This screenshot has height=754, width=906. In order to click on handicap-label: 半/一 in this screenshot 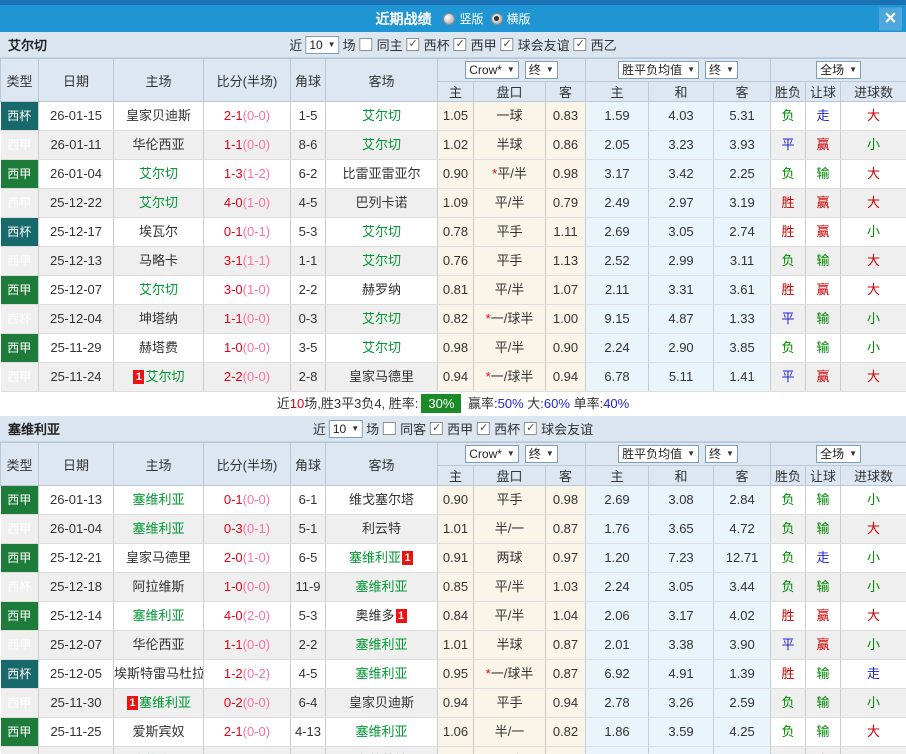, I will do `click(509, 528)`.